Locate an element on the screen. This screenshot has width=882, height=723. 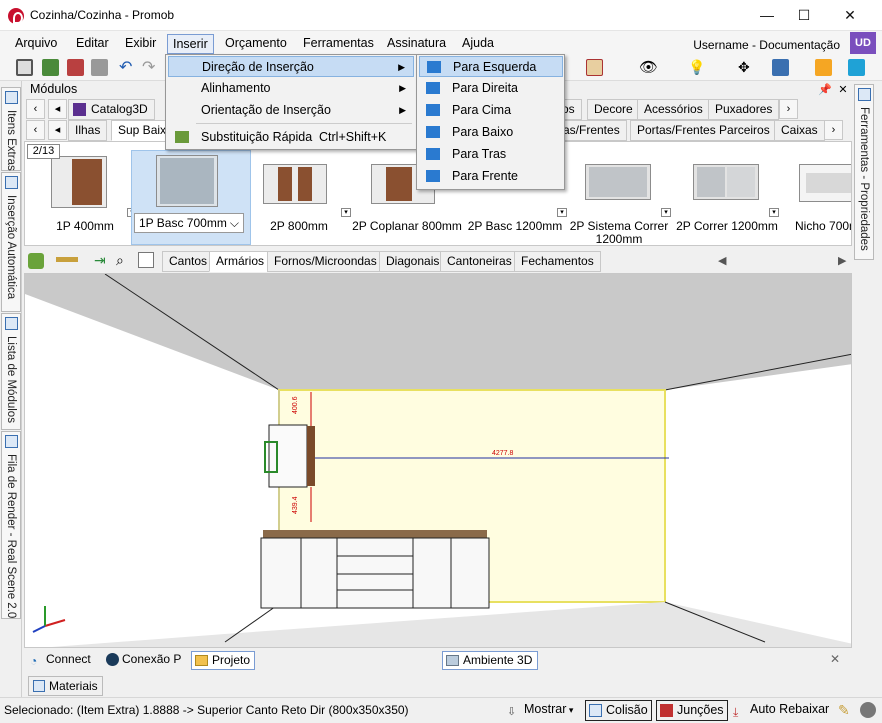
tab-portas-frentes: as/Frentes is located at coordinates (591, 130).